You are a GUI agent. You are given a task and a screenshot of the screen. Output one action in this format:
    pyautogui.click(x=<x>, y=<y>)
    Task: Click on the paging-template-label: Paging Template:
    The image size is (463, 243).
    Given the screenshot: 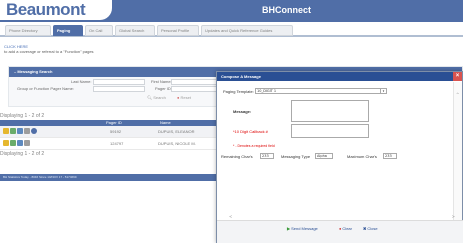 What is the action you would take?
    pyautogui.click(x=238, y=91)
    